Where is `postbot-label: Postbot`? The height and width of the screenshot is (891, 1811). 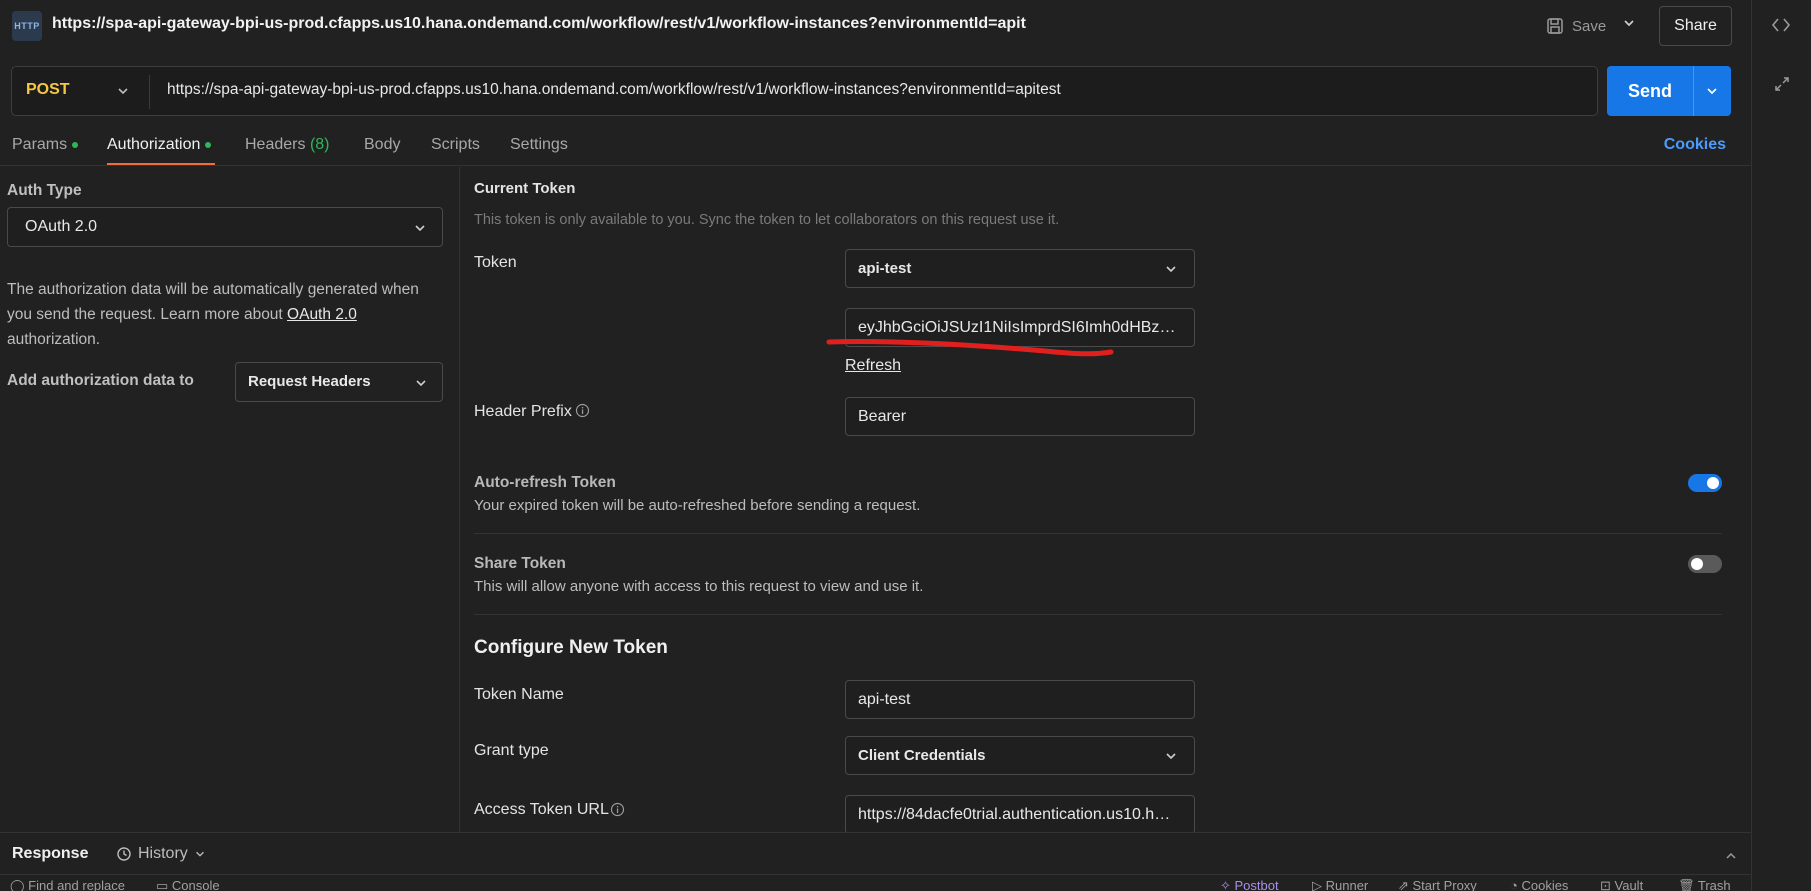 postbot-label: Postbot is located at coordinates (1256, 884).